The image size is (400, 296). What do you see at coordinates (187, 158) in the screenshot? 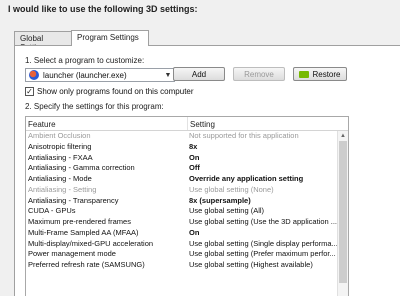
I see `table-row: Antialiasing - FXAA On` at bounding box center [187, 158].